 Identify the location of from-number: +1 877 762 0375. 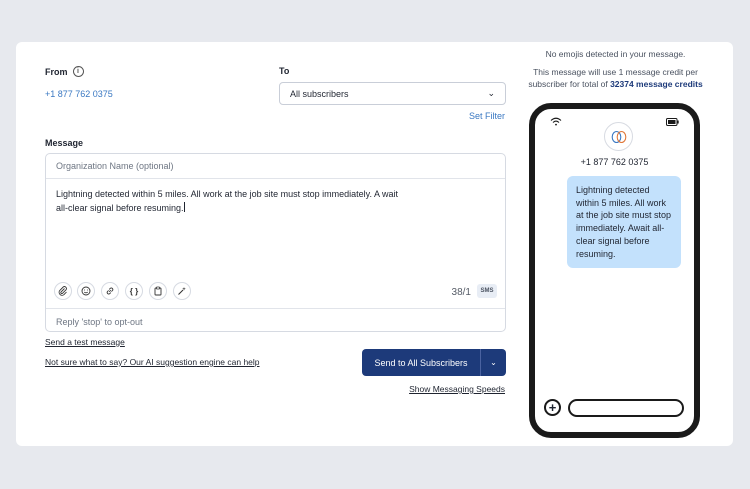
(79, 94).